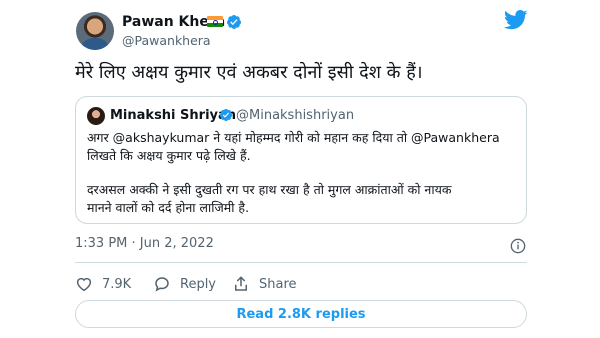 Image resolution: width=600 pixels, height=338 pixels. I want to click on quote-author-name: Minakshi Shriyan, so click(173, 115).